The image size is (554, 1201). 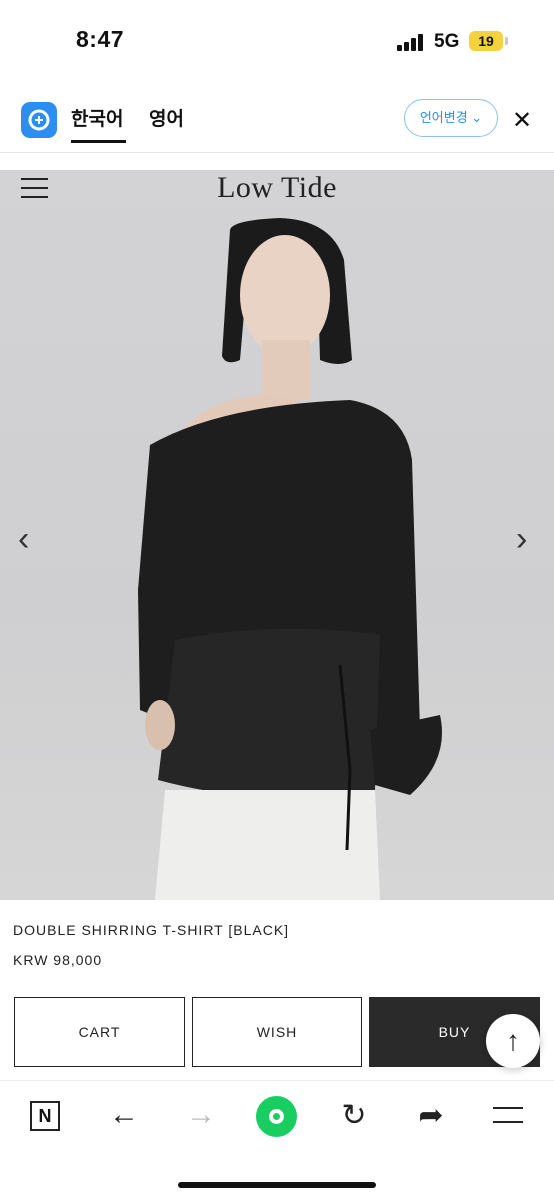 I want to click on status-time: 8:47, so click(x=100, y=39).